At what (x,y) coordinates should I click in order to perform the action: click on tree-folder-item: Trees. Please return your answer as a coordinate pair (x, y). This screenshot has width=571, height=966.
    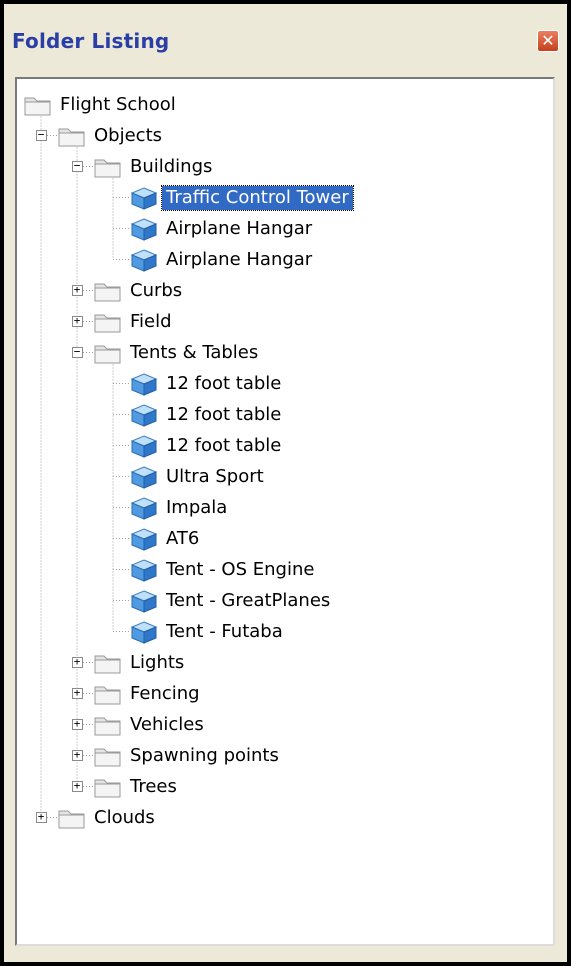
    Looking at the image, I should click on (137, 786).